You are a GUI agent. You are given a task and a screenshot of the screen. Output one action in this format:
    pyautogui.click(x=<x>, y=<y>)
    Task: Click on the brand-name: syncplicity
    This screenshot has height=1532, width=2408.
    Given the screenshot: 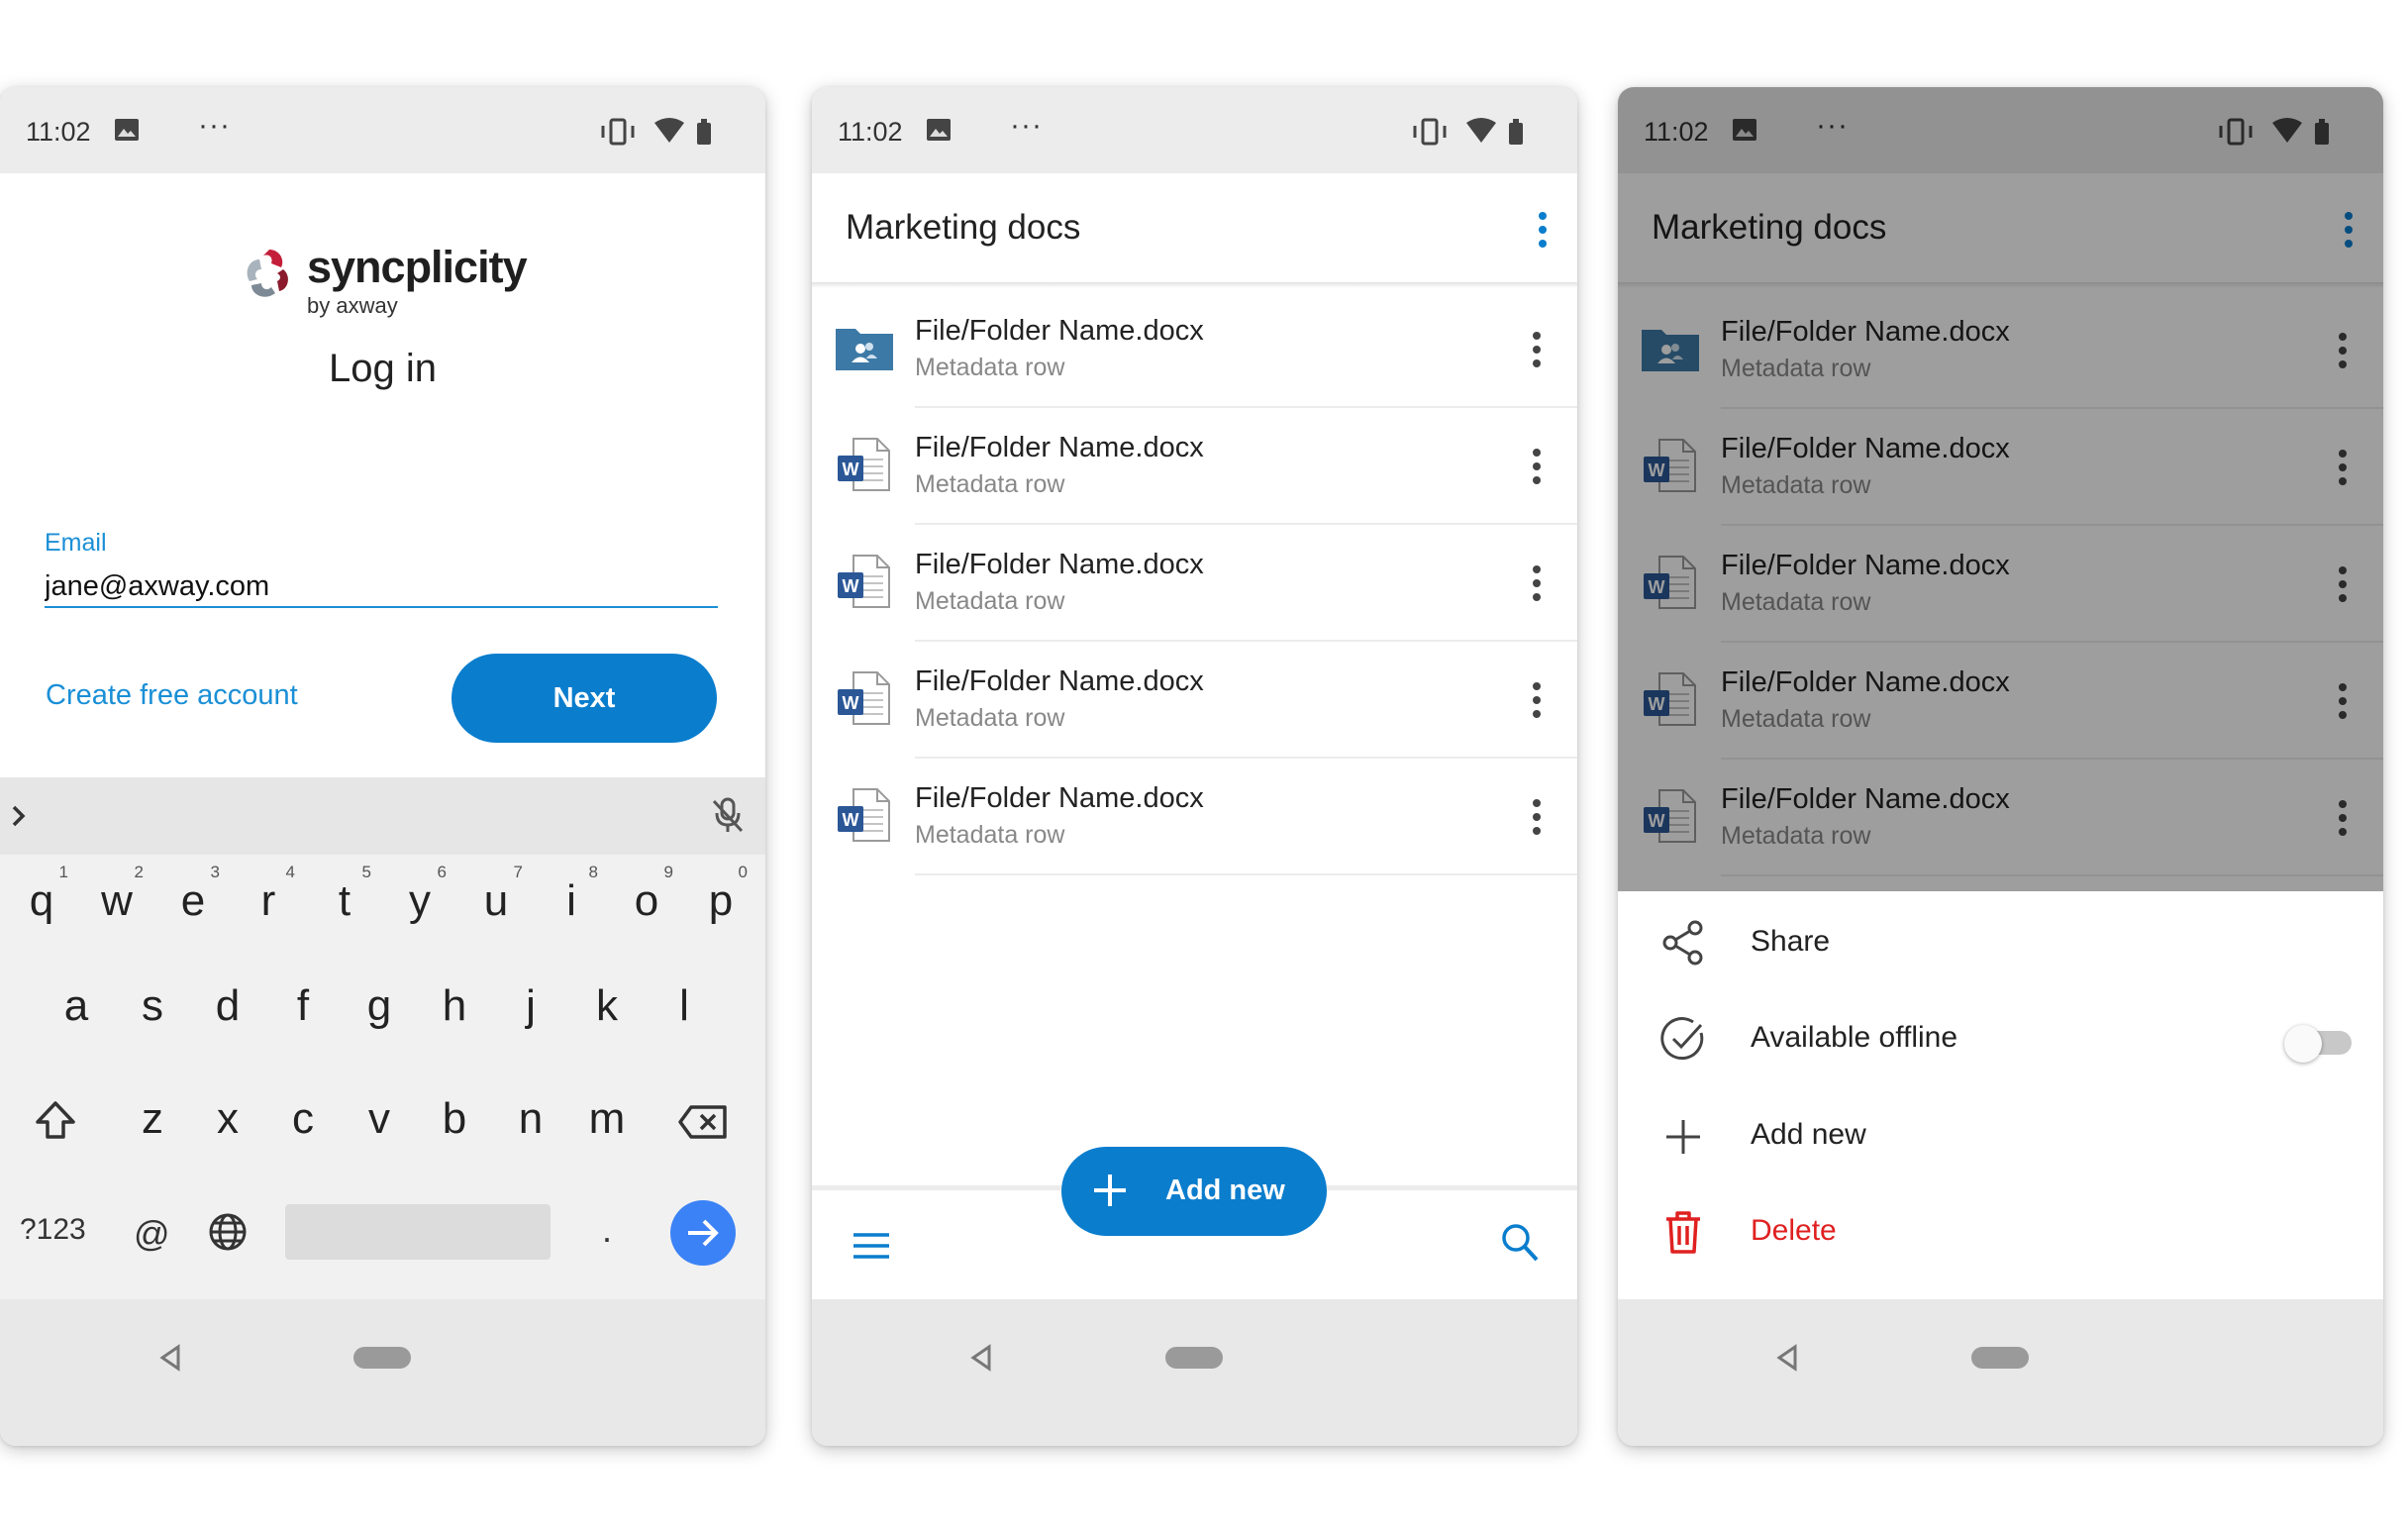 What is the action you would take?
    pyautogui.click(x=417, y=267)
    